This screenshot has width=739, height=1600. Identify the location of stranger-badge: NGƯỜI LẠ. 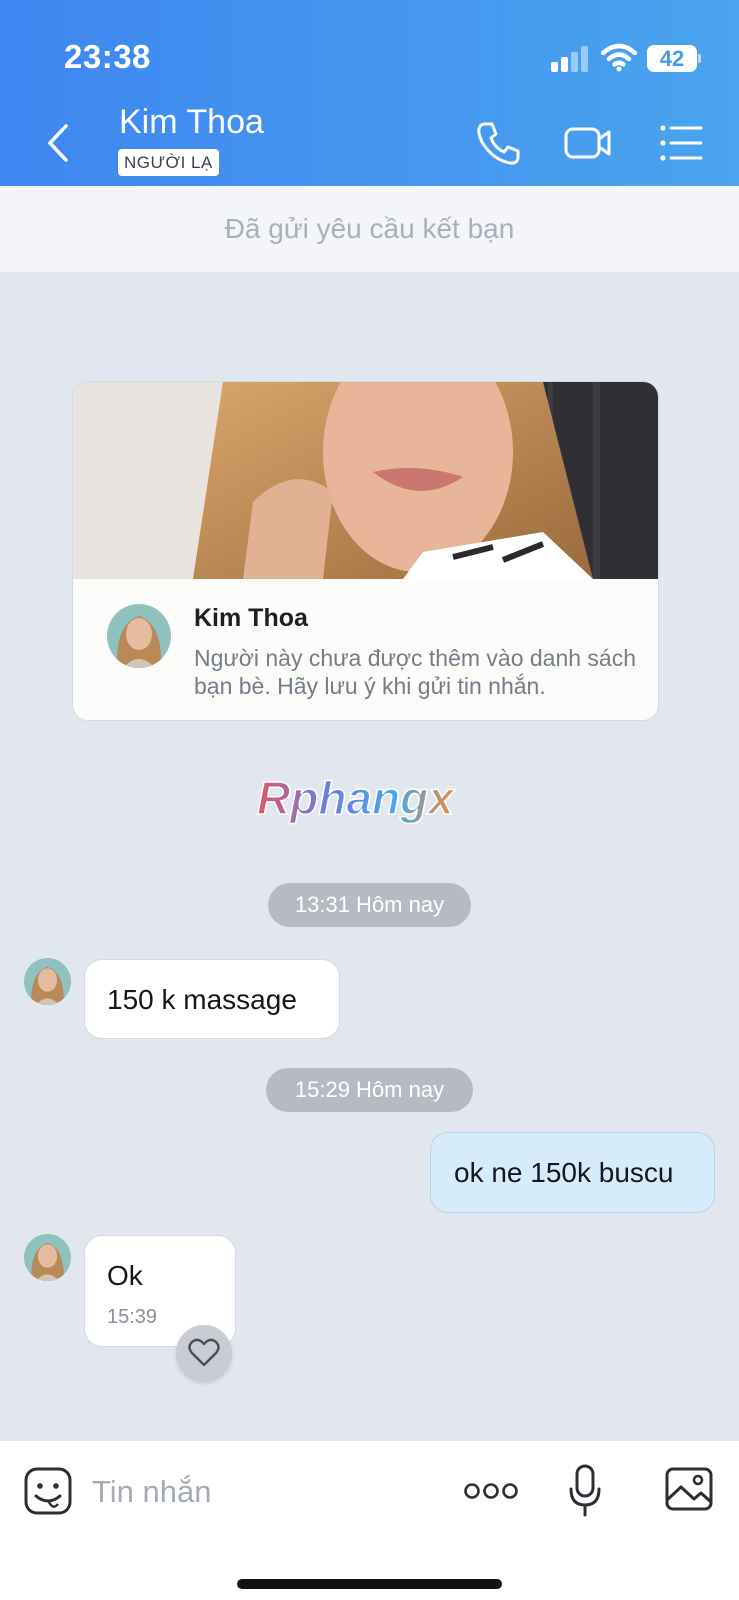
(168, 162).